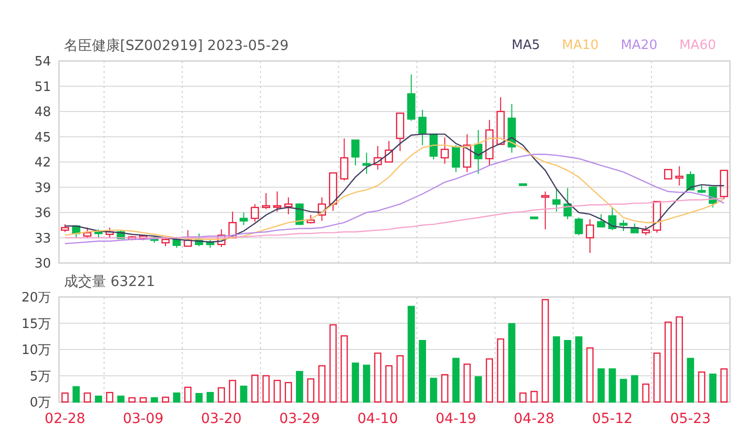 Image resolution: width=740 pixels, height=440 pixels. Describe the element at coordinates (580, 46) in the screenshot. I see `legend-label: MA10` at that location.